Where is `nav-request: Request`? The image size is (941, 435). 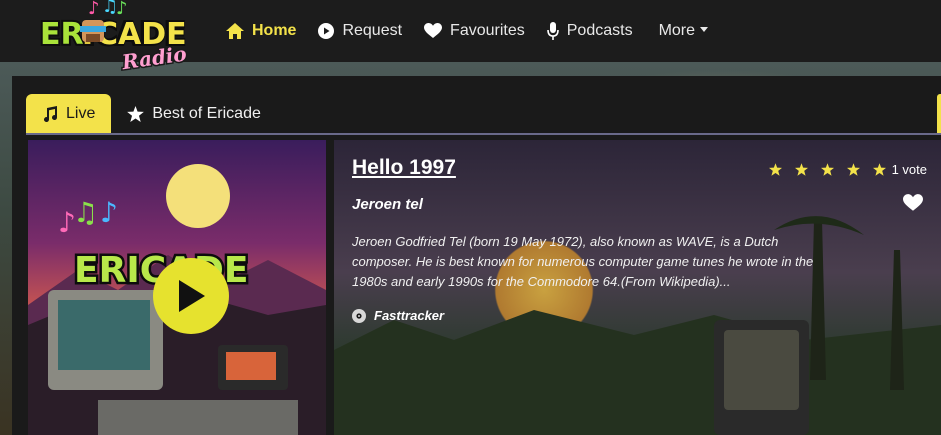 nav-request: Request is located at coordinates (360, 31).